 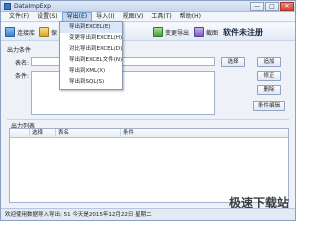 What do you see at coordinates (287, 6) in the screenshot?
I see `close-button: ✕` at bounding box center [287, 6].